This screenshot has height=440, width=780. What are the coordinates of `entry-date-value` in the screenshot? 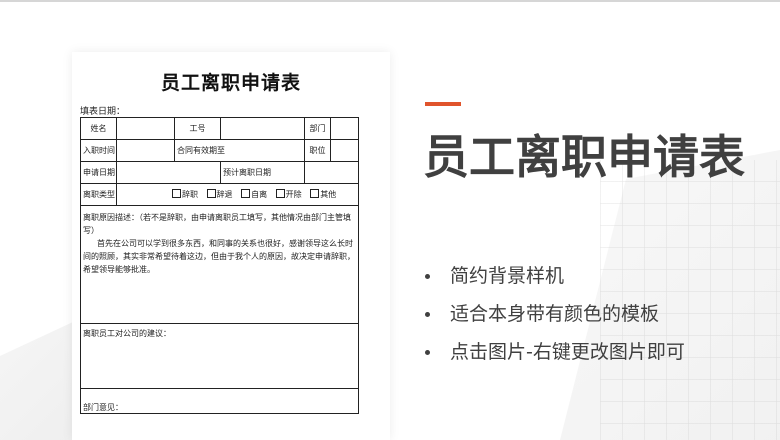 It's located at (145, 150).